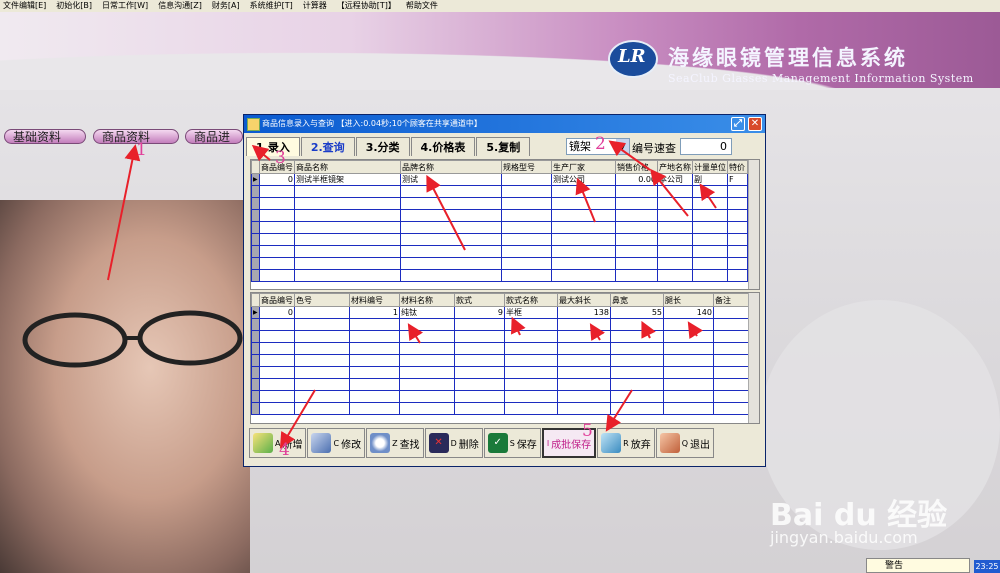 Image resolution: width=1000 pixels, height=573 pixels. What do you see at coordinates (844, 537) in the screenshot?
I see `baidu-watermark-url: jingyan.baidu.com` at bounding box center [844, 537].